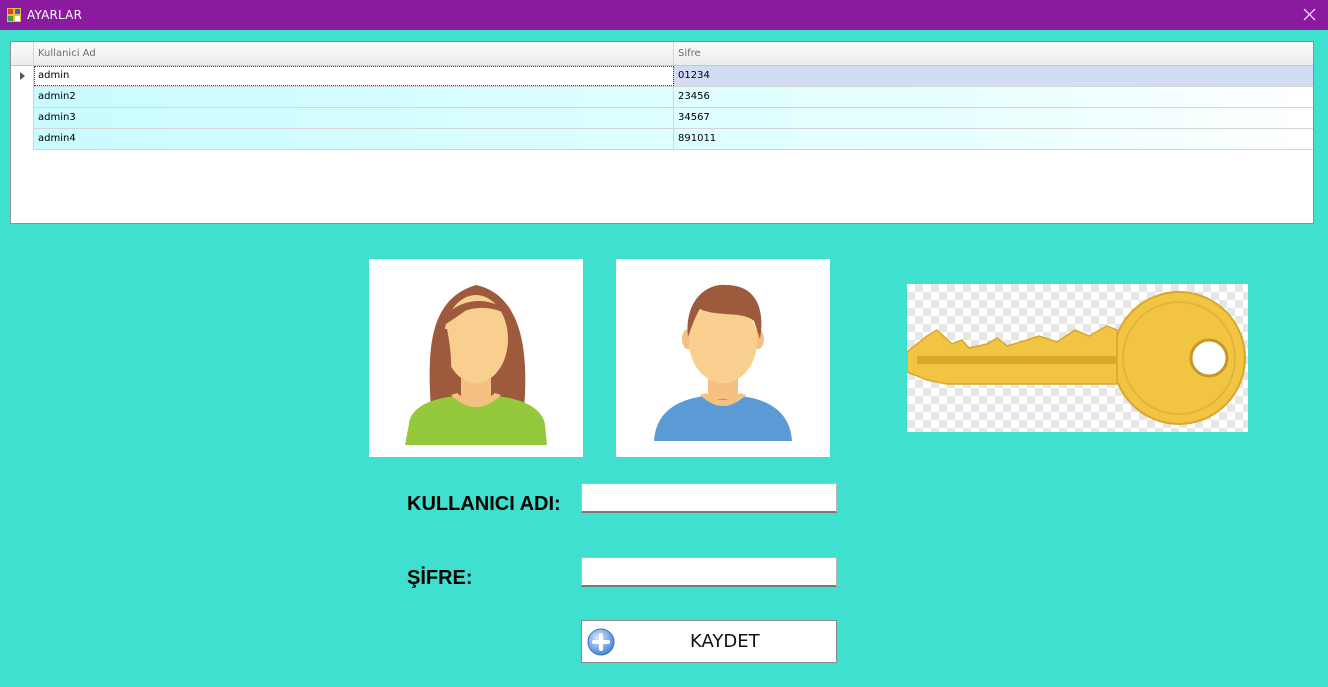  What do you see at coordinates (354, 76) in the screenshot?
I see `cell-kullanici: admin` at bounding box center [354, 76].